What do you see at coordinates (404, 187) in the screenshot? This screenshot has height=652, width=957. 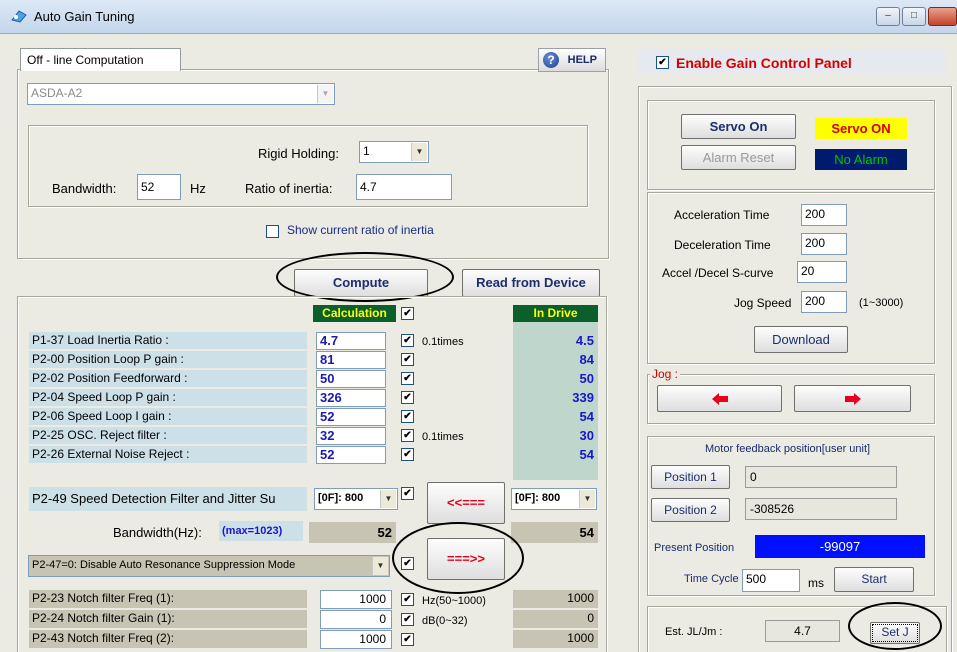 I see `ratio-of-inertia-input: 4.7` at bounding box center [404, 187].